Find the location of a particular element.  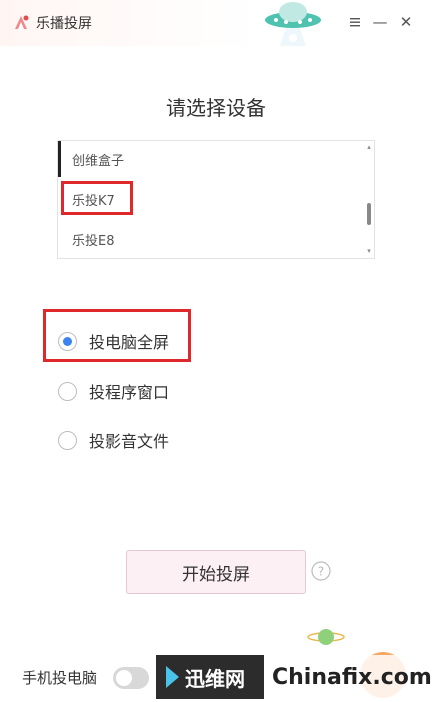

watermark-xunwei: 迅维网 is located at coordinates (210, 677).